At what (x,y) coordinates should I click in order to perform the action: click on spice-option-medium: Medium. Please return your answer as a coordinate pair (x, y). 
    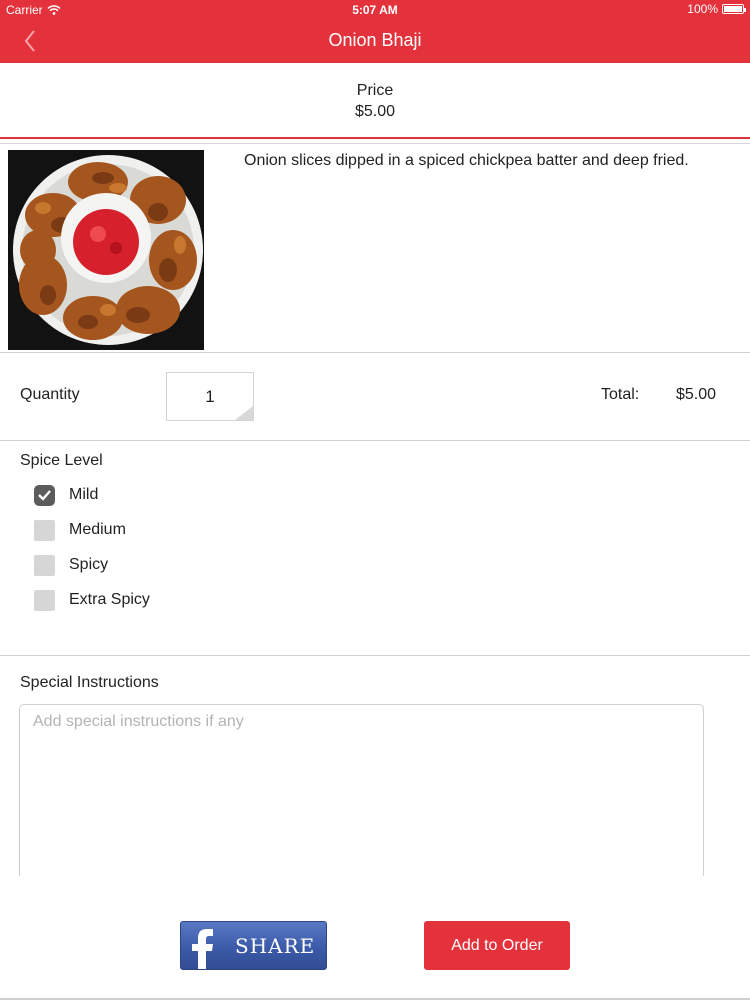
    Looking at the image, I should click on (80, 530).